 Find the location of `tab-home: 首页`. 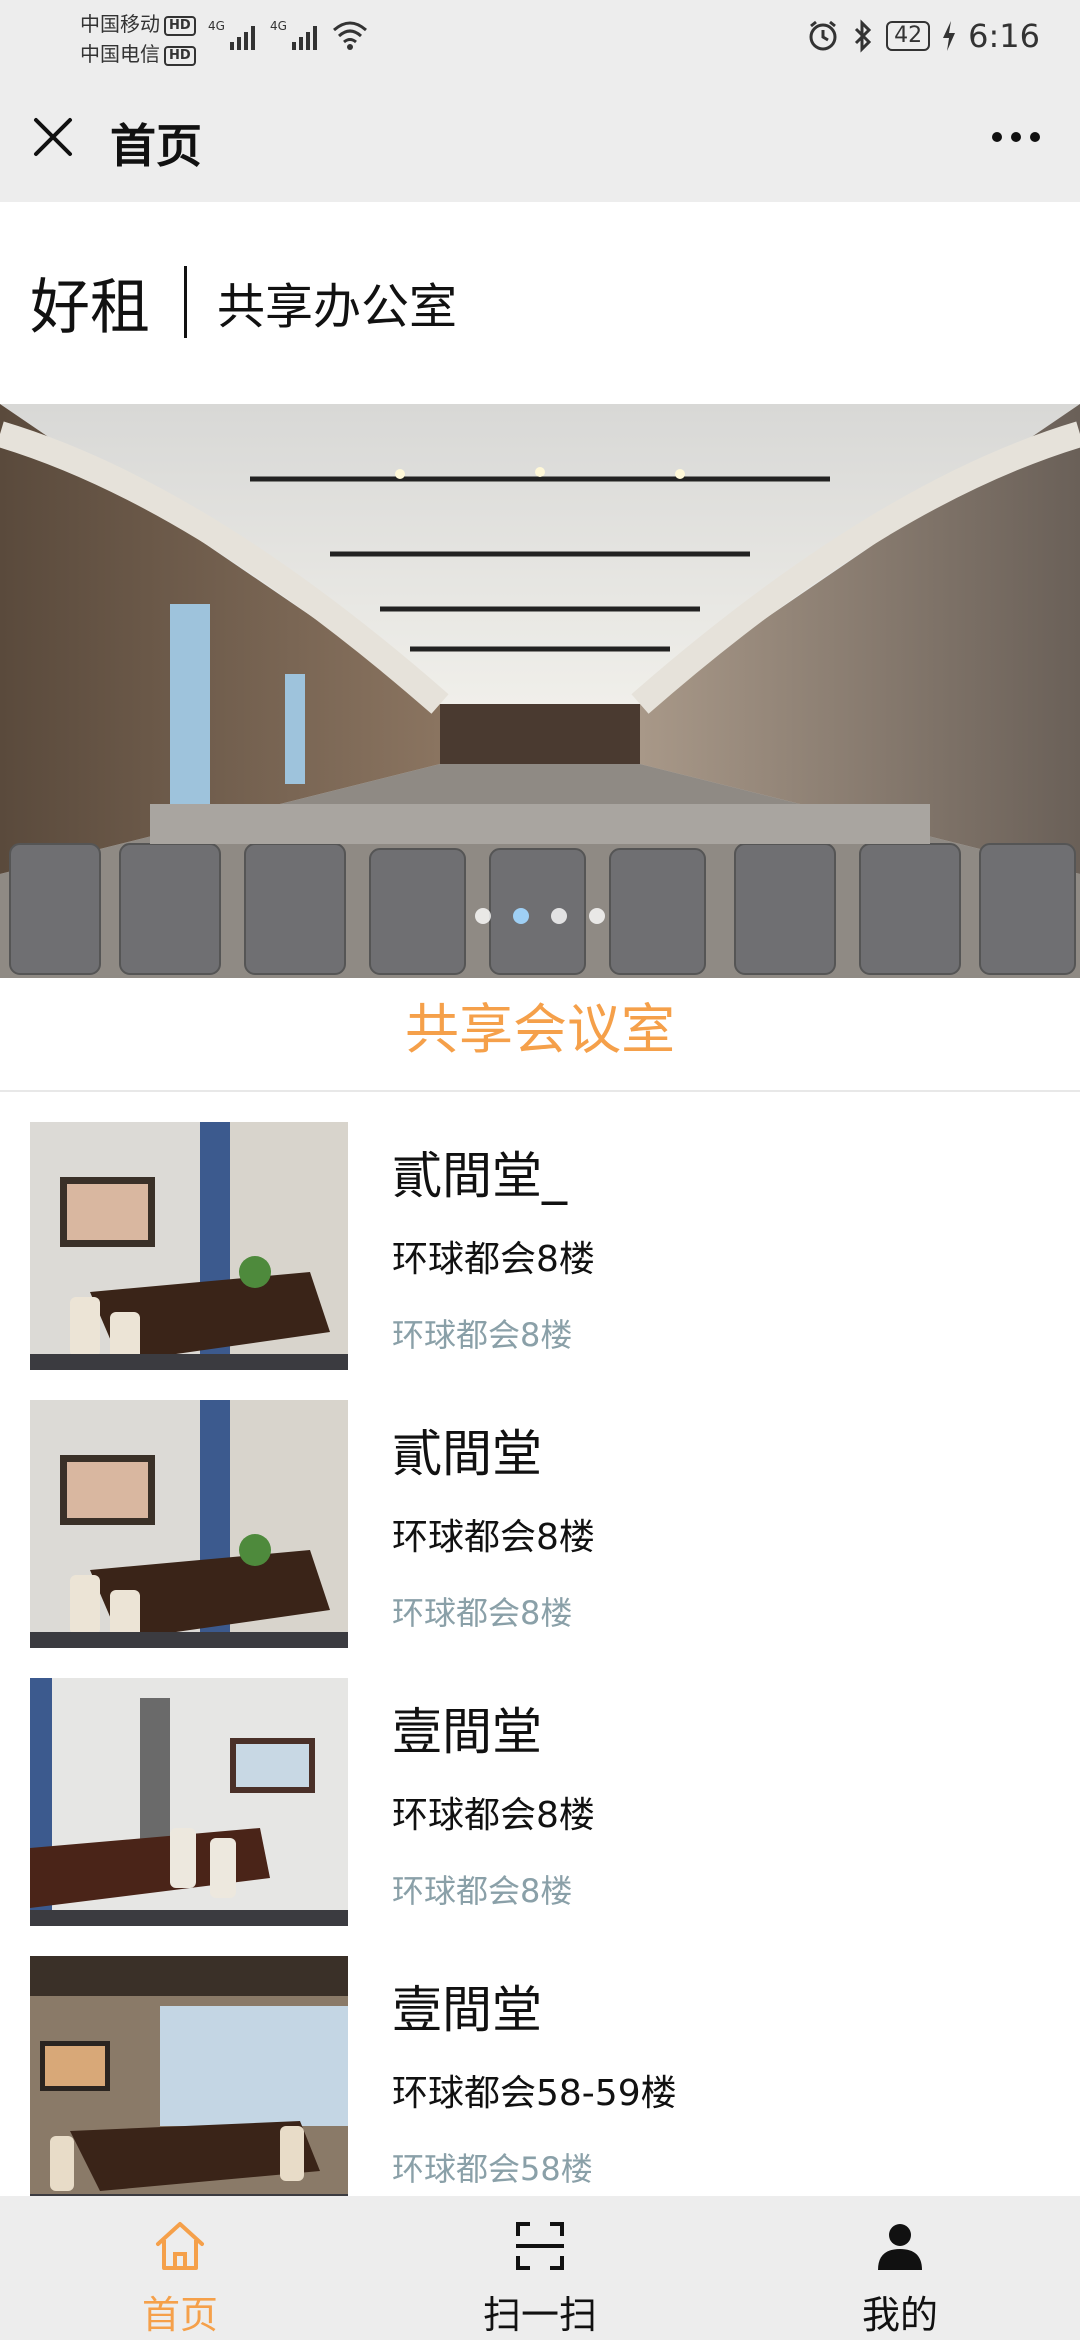

tab-home: 首页 is located at coordinates (180, 2268).